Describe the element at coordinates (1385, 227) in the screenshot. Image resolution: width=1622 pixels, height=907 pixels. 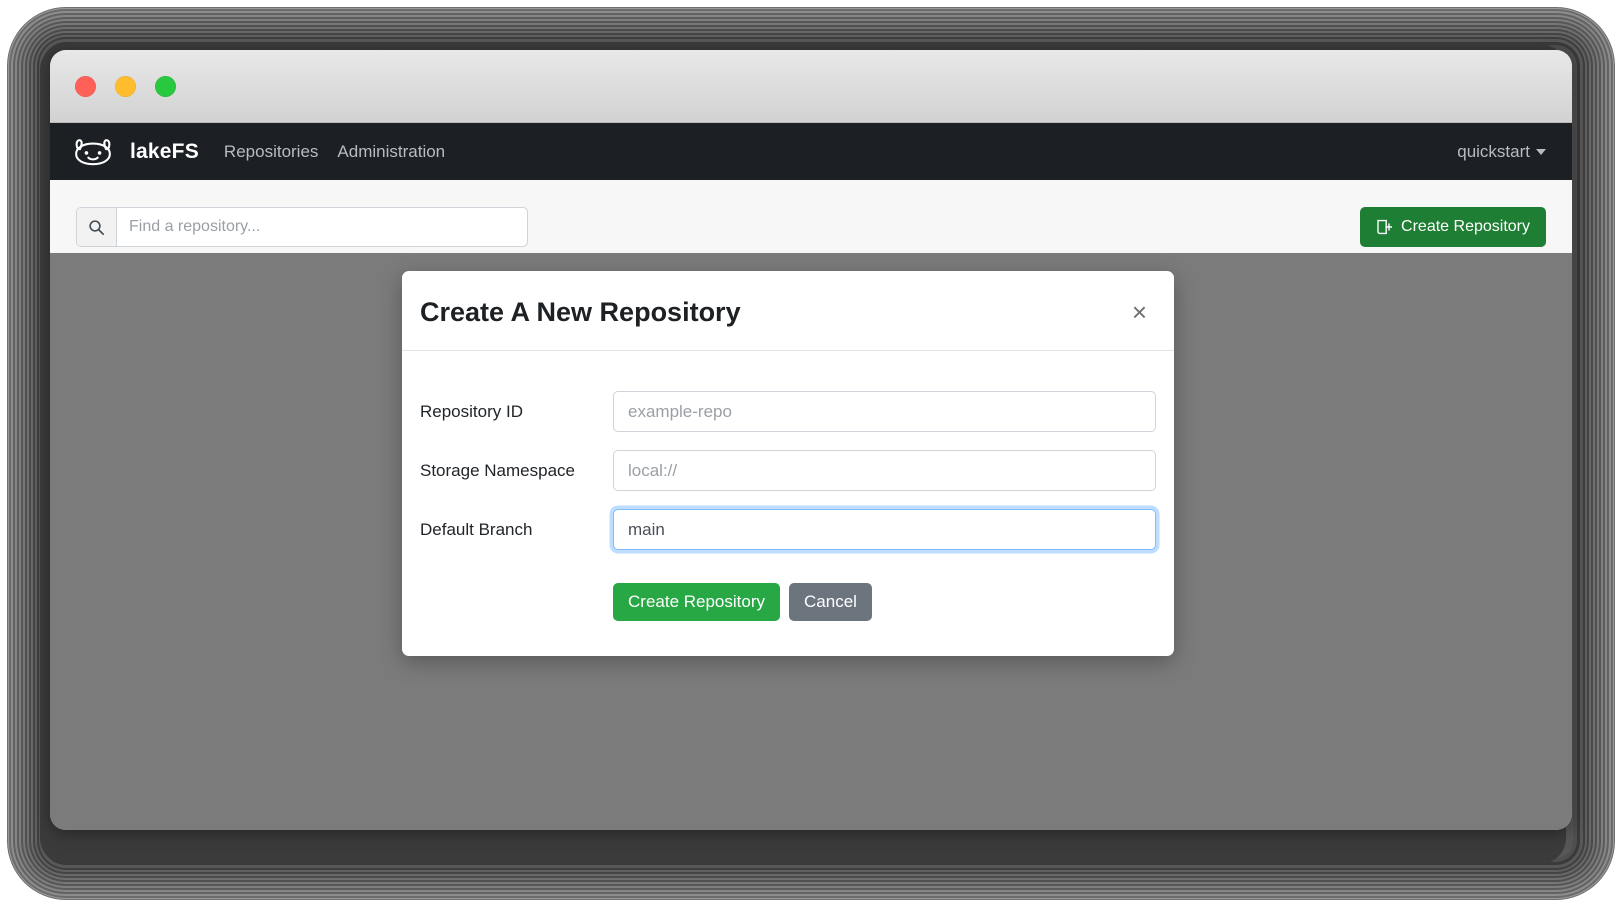
I see `repo-plus-icon` at that location.